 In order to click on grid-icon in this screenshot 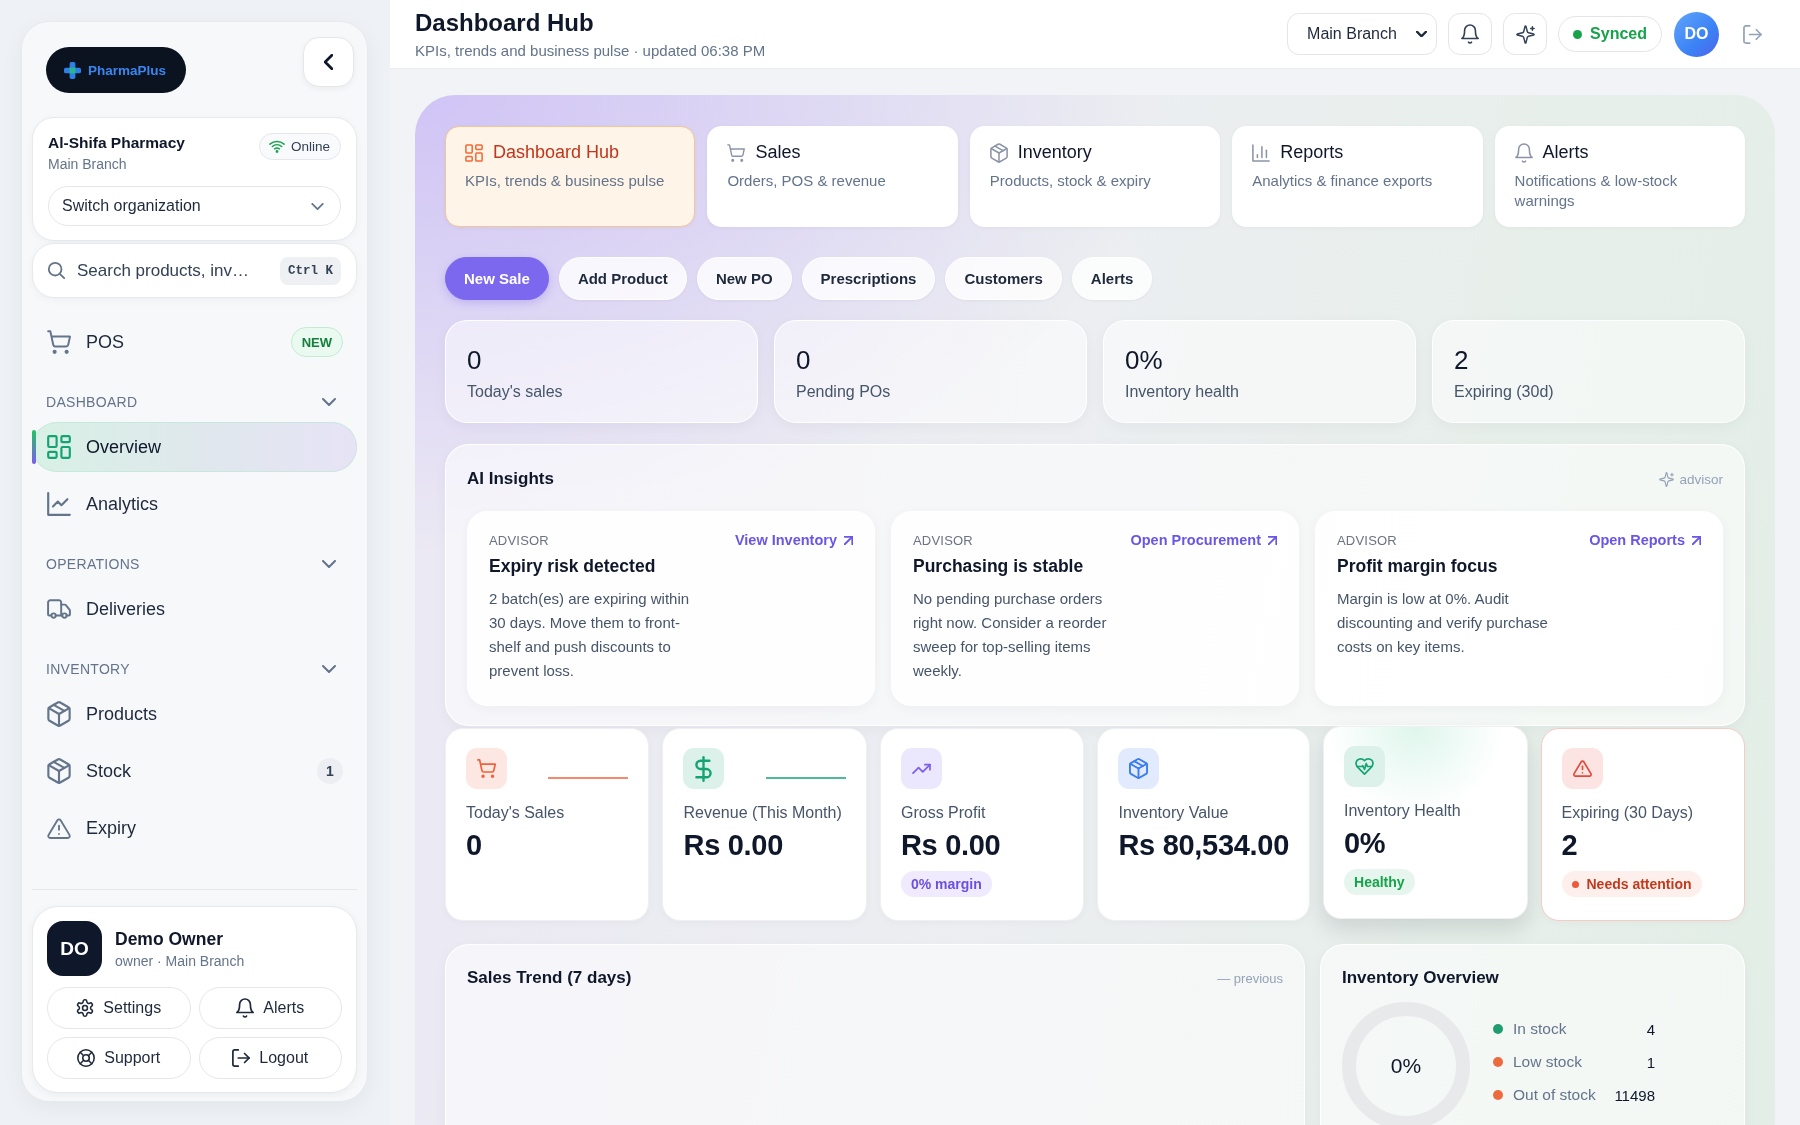, I will do `click(474, 152)`.